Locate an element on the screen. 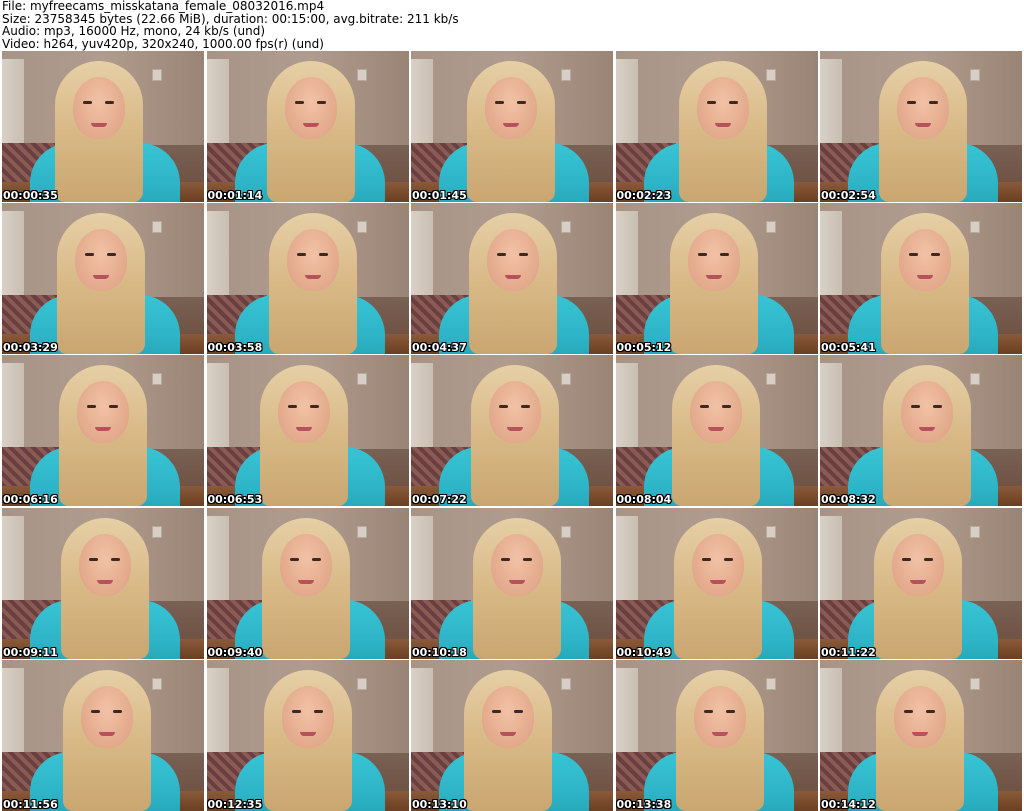 This screenshot has width=1024, height=811. thumbnail-timestamp: 00:12:35 is located at coordinates (235, 804).